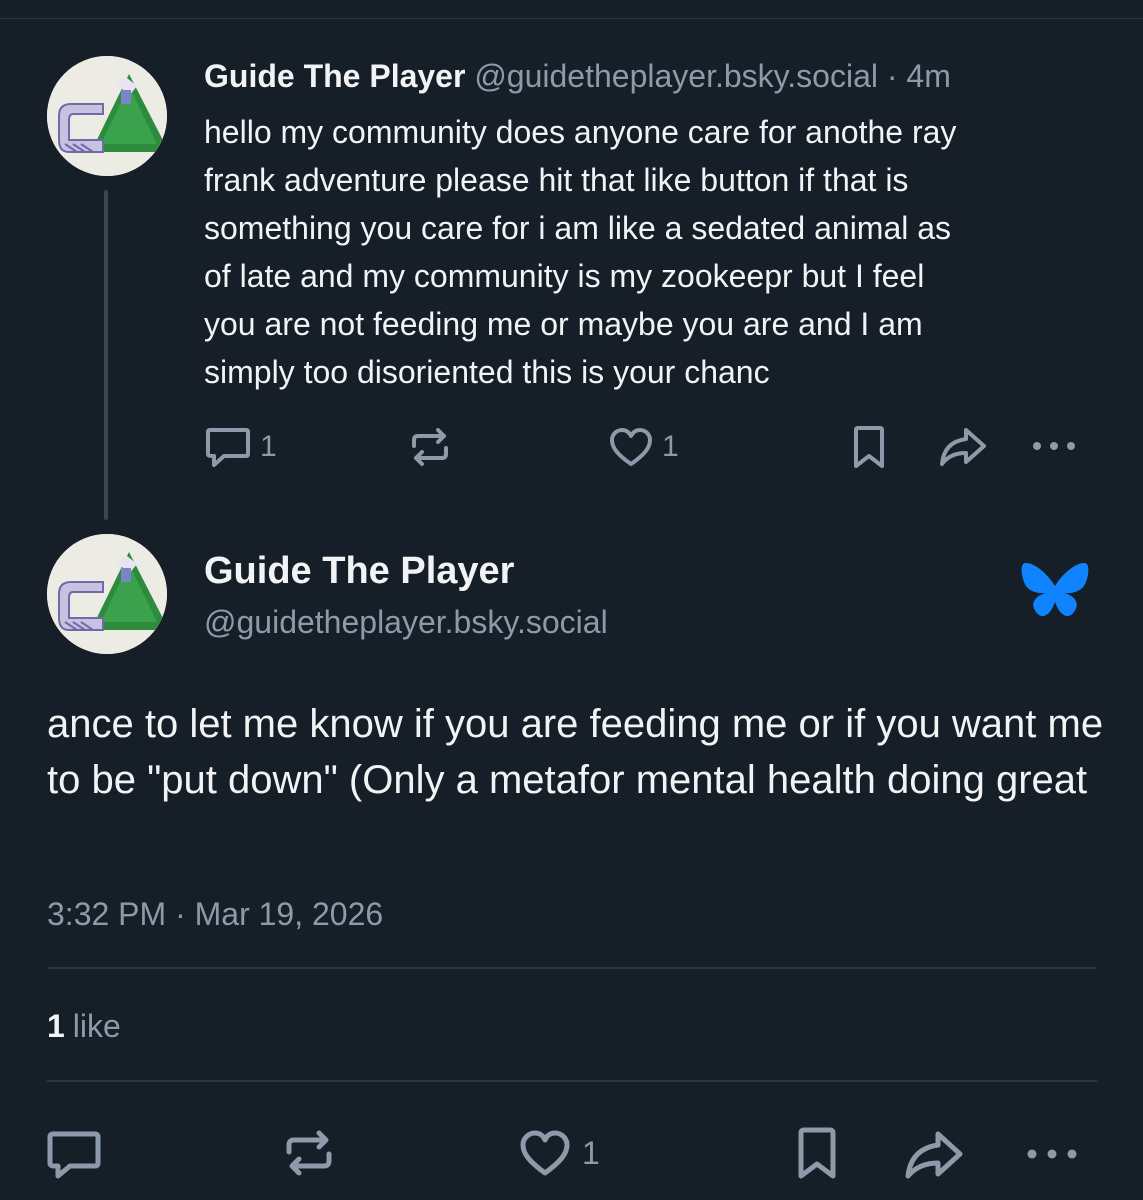 The width and height of the screenshot is (1143, 1200). What do you see at coordinates (591, 1152) in the screenshot?
I see `main-like-count: 1` at bounding box center [591, 1152].